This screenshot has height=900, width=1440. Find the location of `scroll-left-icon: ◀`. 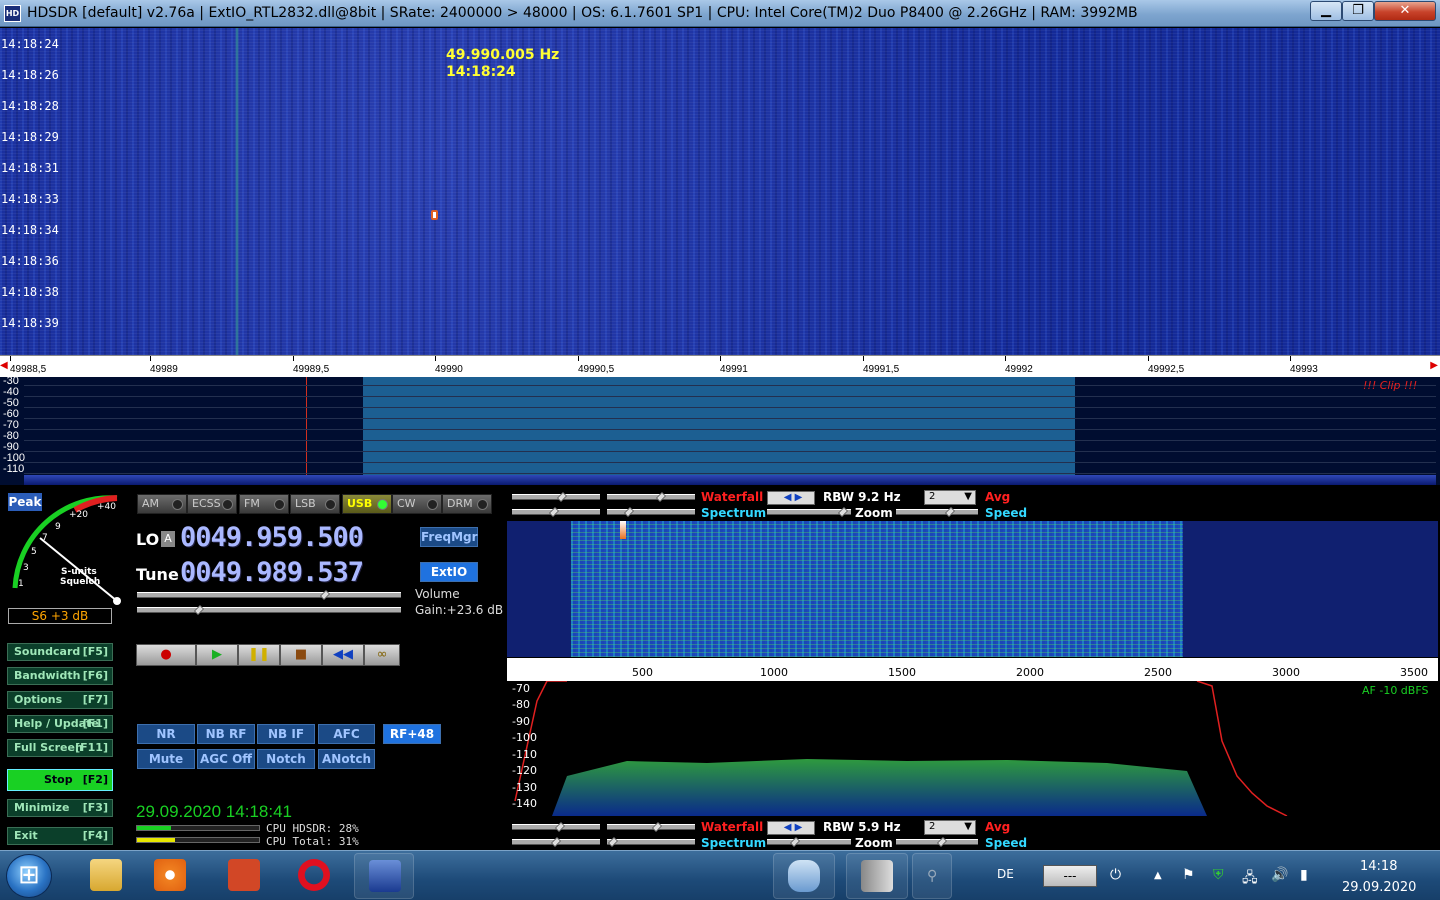

scroll-left-icon: ◀ is located at coordinates (4, 365).